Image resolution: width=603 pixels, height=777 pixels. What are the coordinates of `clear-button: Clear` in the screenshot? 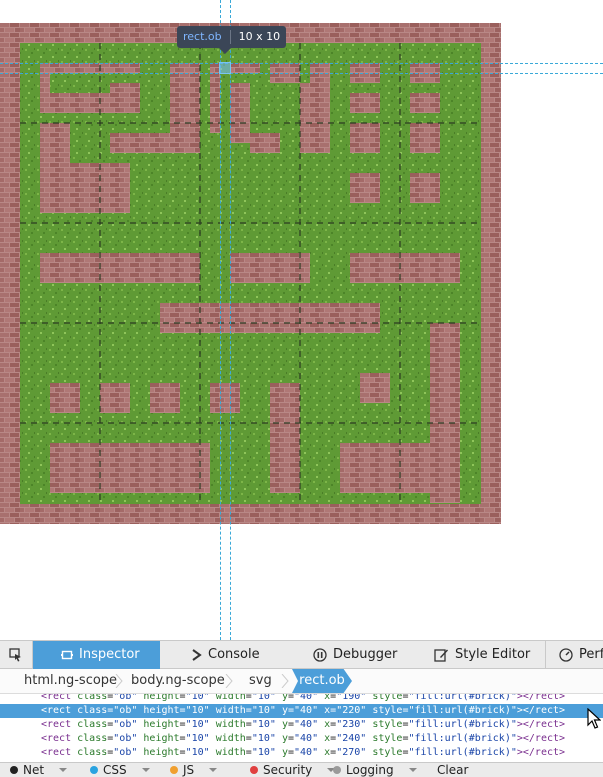 It's located at (452, 770).